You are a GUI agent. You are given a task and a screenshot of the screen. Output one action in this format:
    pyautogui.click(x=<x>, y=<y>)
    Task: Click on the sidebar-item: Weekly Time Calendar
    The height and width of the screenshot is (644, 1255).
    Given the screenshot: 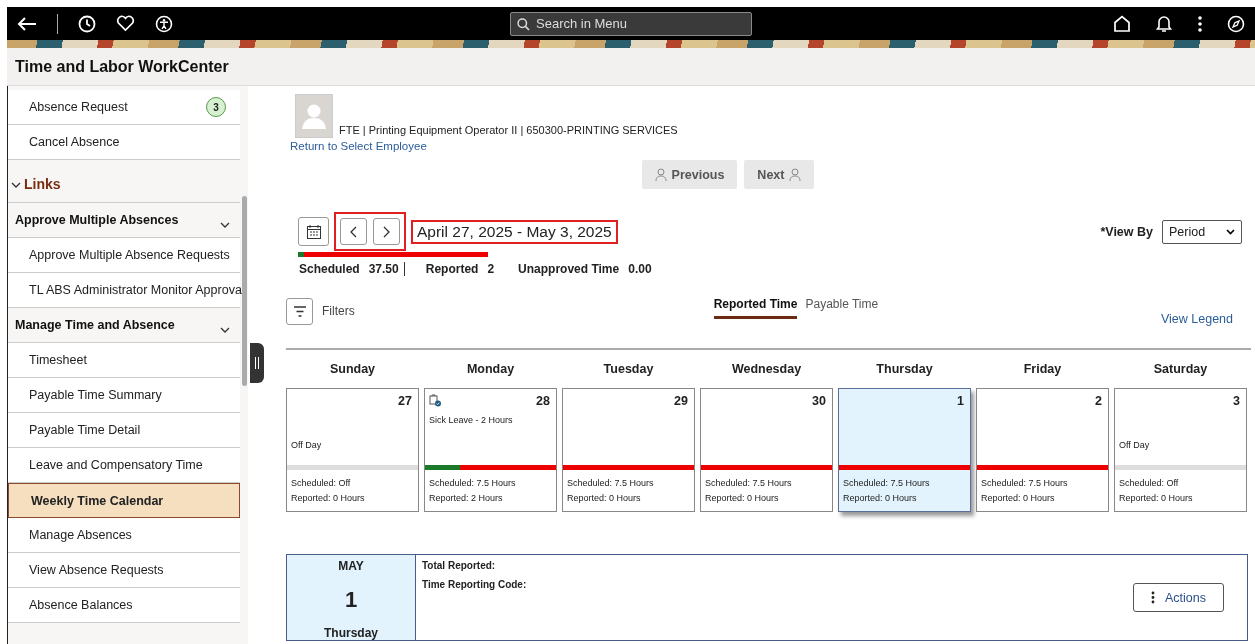 What is the action you would take?
    pyautogui.click(x=124, y=500)
    